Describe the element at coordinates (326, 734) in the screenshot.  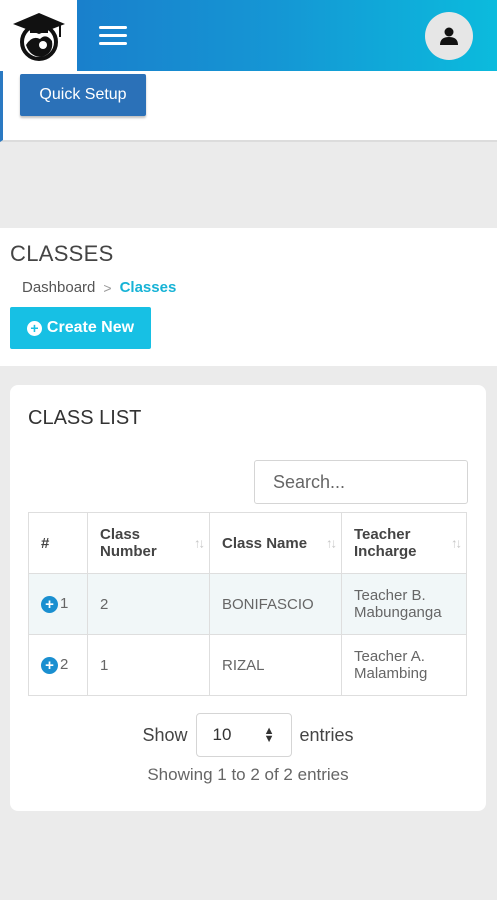
I see `entries-label: entries` at that location.